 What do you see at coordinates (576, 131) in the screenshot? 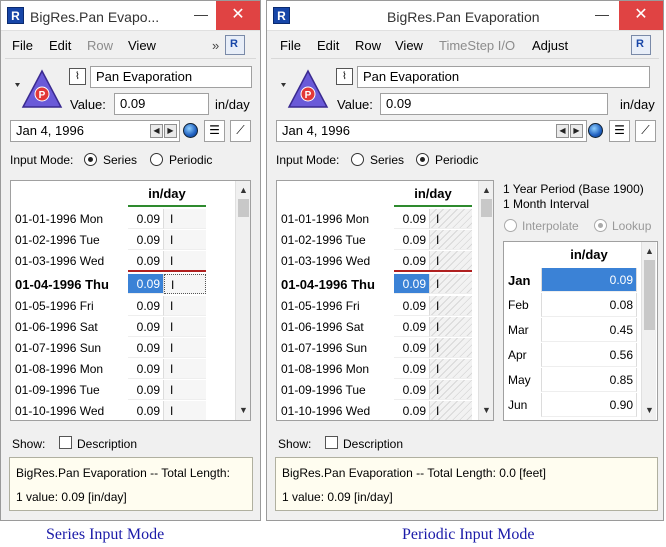
I see `next-arrow-icon: ▶` at bounding box center [576, 131].